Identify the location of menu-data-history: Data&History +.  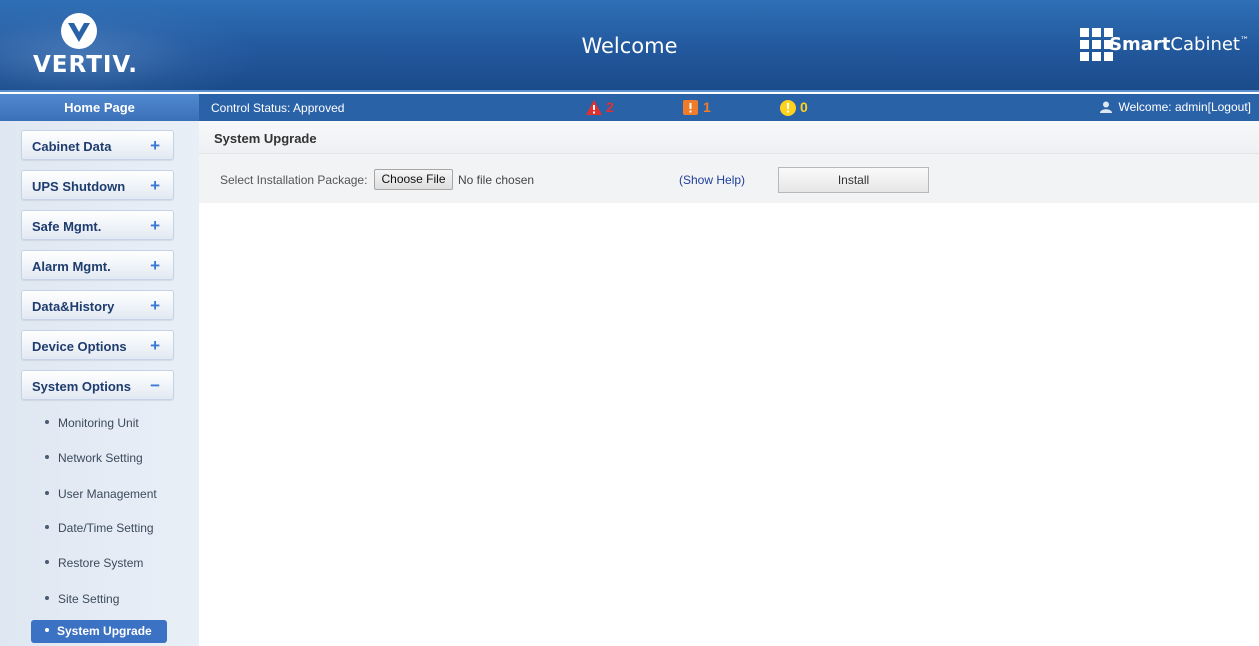
(97, 305).